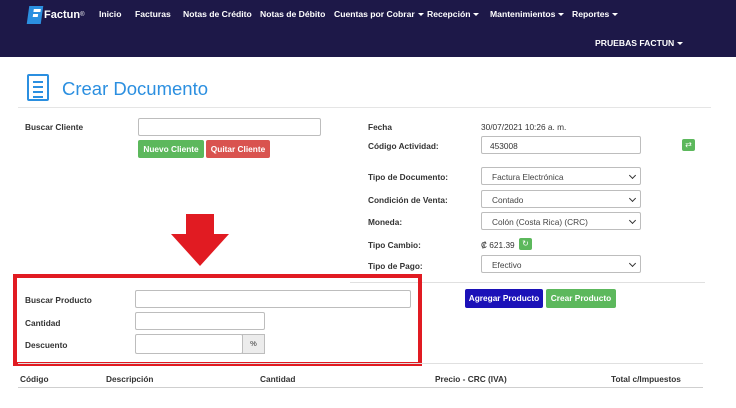 The image size is (736, 408). Describe the element at coordinates (498, 245) in the screenshot. I see `tipo-cambio-value: ₡ 621.39` at that location.